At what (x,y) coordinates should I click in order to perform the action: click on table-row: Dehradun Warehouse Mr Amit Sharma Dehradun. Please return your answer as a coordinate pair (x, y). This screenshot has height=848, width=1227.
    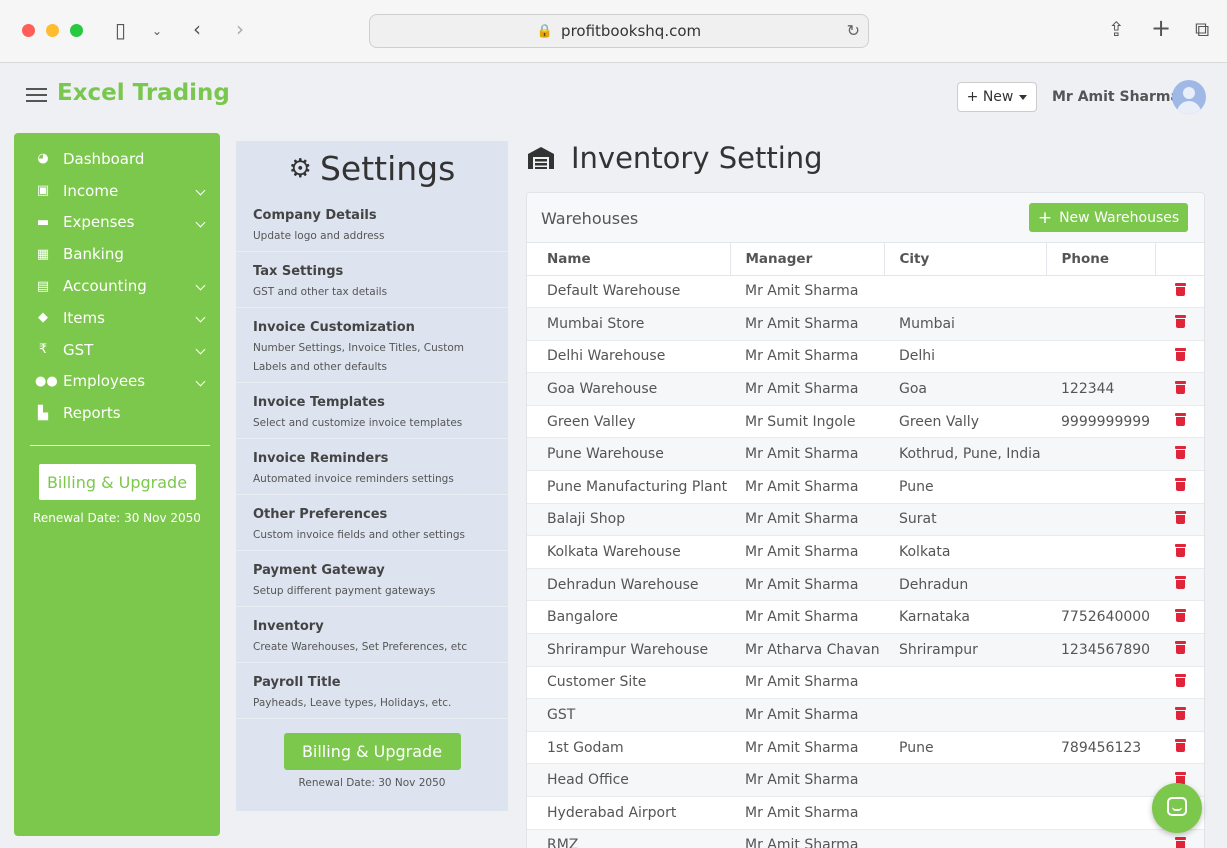
    Looking at the image, I should click on (865, 585).